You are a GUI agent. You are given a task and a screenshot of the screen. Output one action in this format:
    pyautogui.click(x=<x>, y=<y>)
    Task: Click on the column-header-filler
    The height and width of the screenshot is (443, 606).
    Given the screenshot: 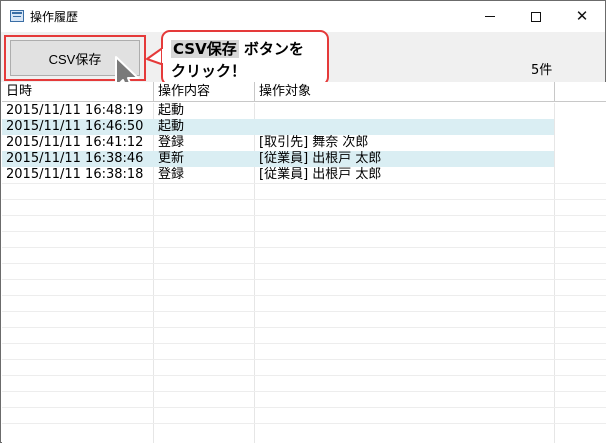 What is the action you would take?
    pyautogui.click(x=580, y=92)
    